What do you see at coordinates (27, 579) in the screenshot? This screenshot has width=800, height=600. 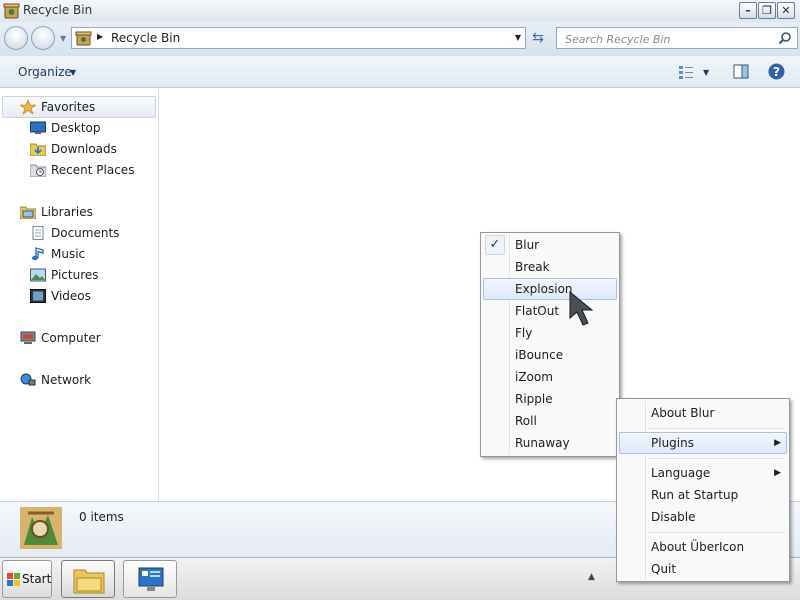 I see `start-button: Start` at bounding box center [27, 579].